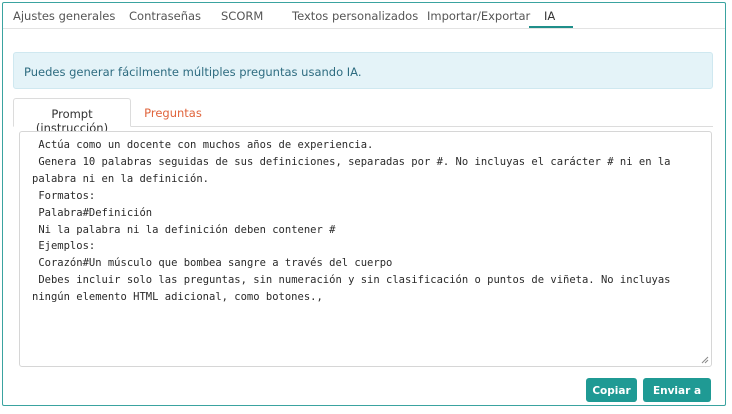 The width and height of the screenshot is (732, 414). What do you see at coordinates (705, 360) in the screenshot?
I see `resize-handle-icon` at bounding box center [705, 360].